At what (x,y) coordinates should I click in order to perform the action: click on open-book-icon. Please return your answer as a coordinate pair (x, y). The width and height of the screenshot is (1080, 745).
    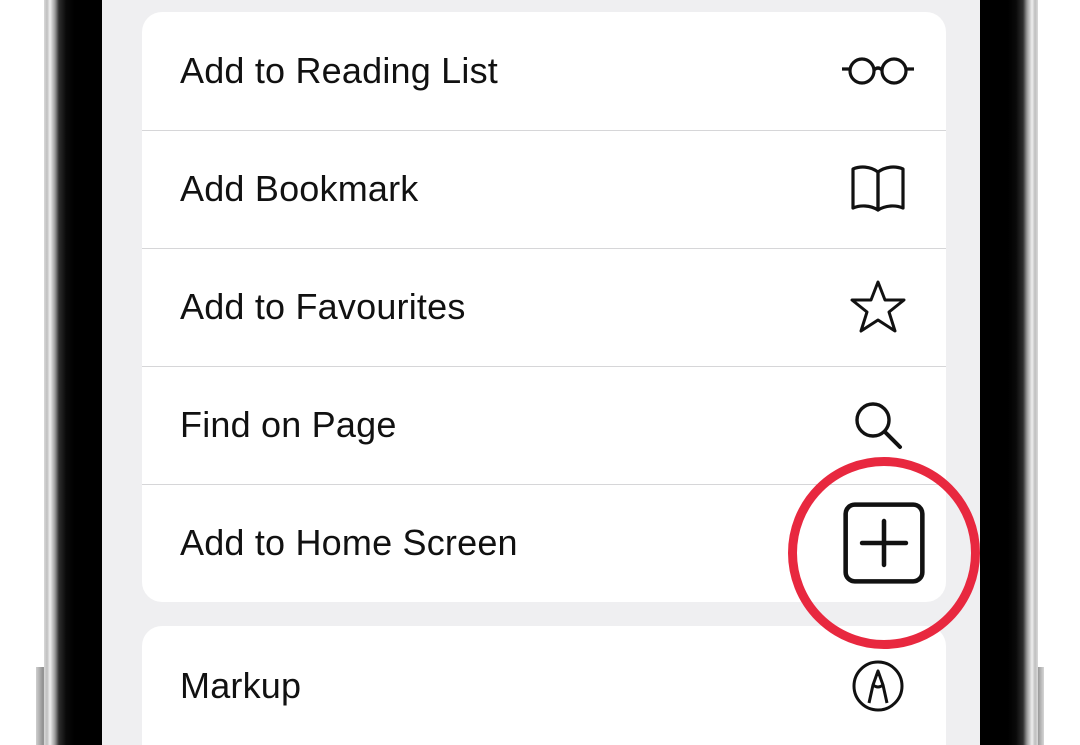
    Looking at the image, I should click on (878, 189).